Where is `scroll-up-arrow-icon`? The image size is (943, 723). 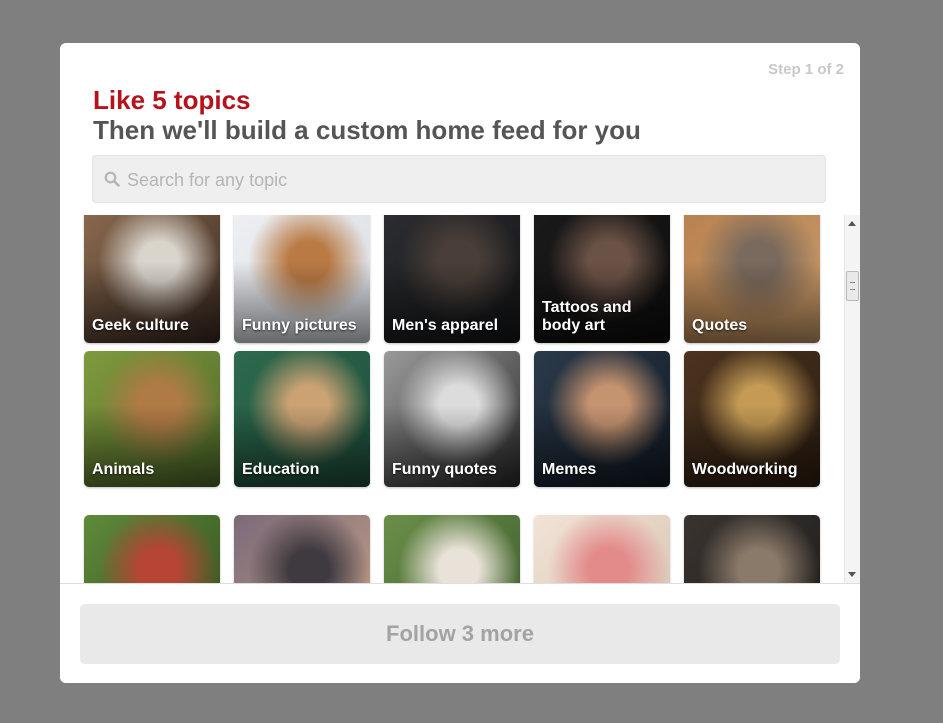 scroll-up-arrow-icon is located at coordinates (852, 223).